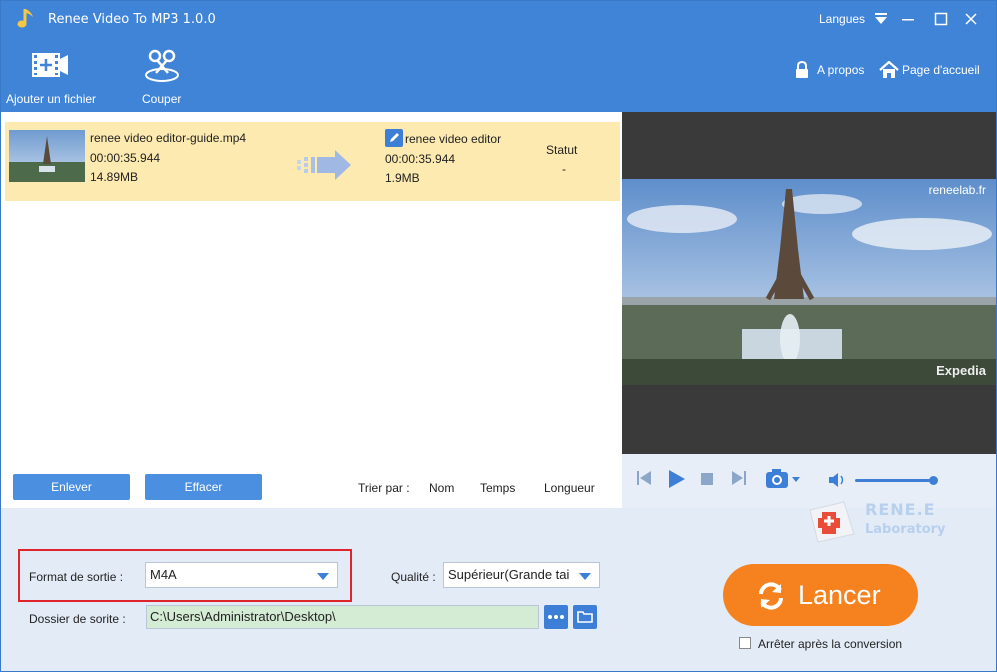 This screenshot has height=672, width=997. What do you see at coordinates (941, 70) in the screenshot?
I see `home-label: Page d'accueil` at bounding box center [941, 70].